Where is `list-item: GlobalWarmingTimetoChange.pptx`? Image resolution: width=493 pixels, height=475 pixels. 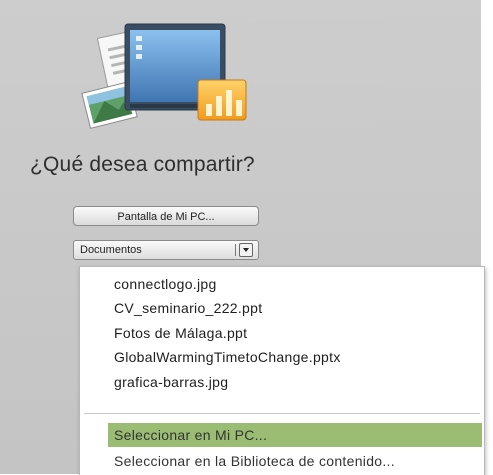 list-item: GlobalWarmingTimetoChange.pptx is located at coordinates (227, 357).